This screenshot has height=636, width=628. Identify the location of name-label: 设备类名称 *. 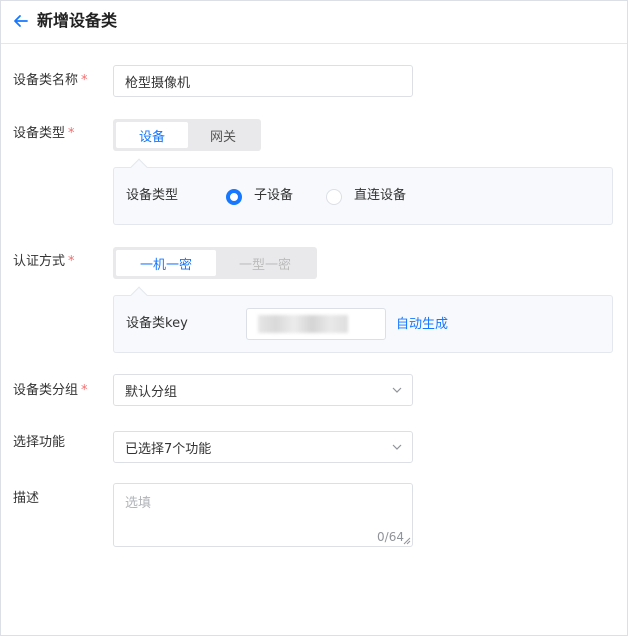
(50, 81).